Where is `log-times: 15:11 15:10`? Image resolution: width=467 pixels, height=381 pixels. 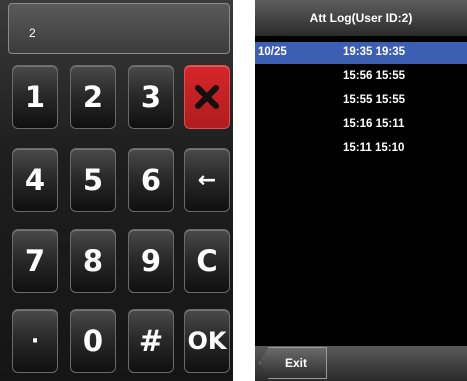
log-times: 15:11 15:10 is located at coordinates (374, 148).